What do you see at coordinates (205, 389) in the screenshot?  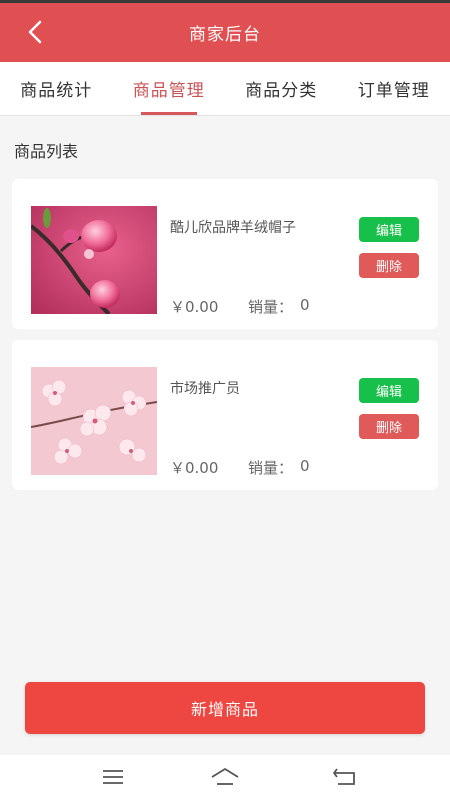 I see `product-name: 市场推广员` at bounding box center [205, 389].